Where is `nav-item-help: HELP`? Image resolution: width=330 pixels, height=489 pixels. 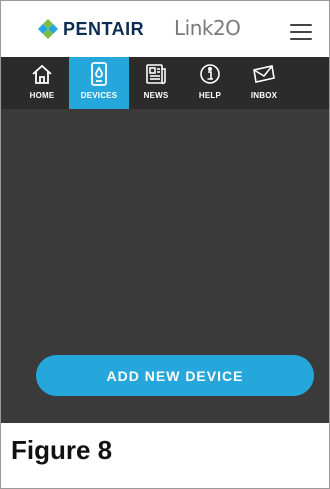 nav-item-help: HELP is located at coordinates (210, 83).